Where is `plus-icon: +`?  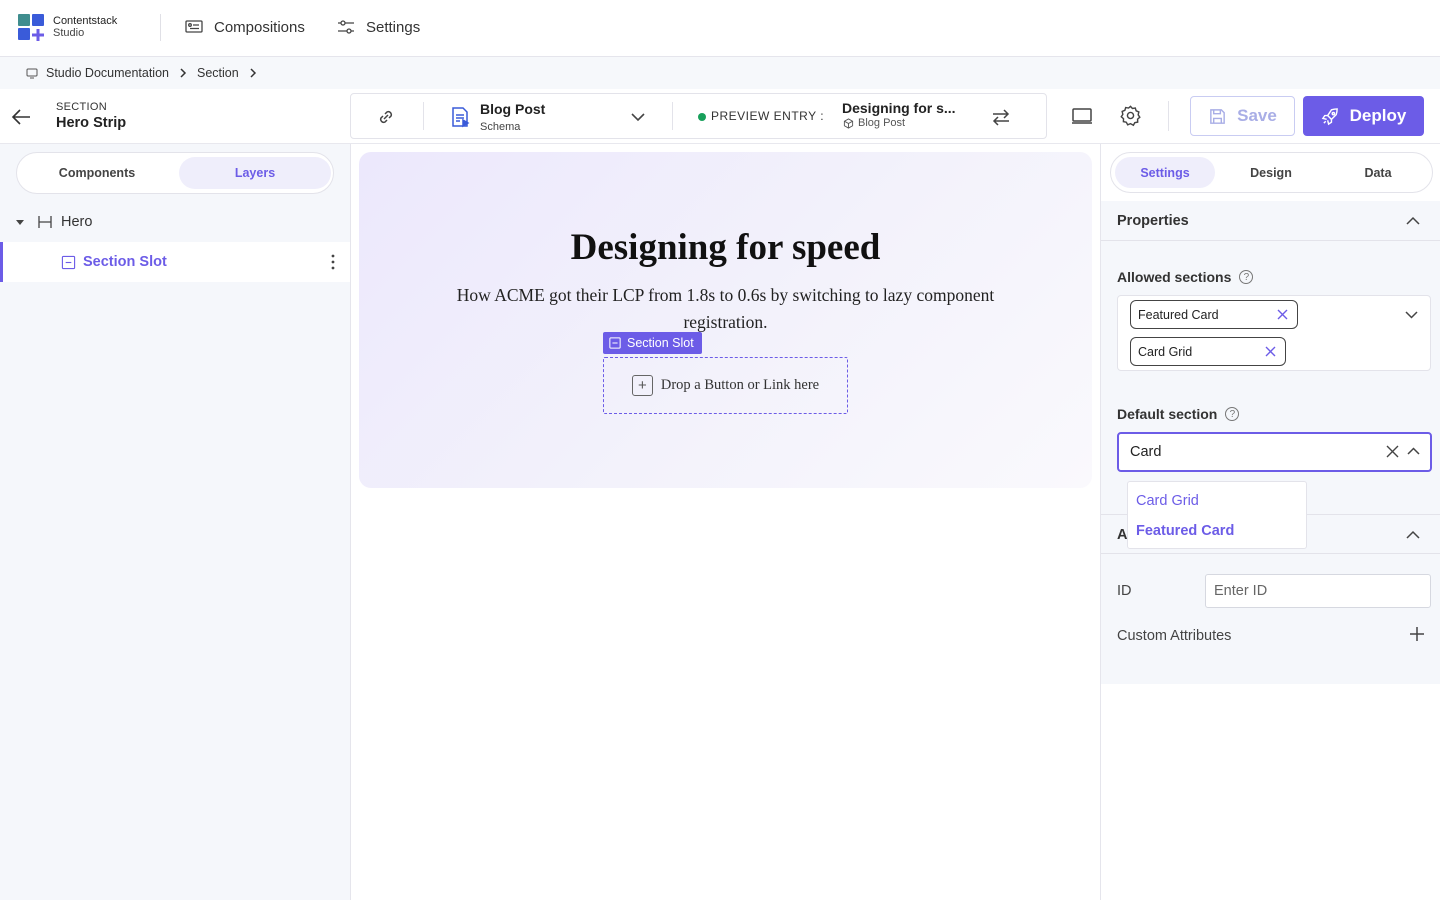 plus-icon: + is located at coordinates (642, 385).